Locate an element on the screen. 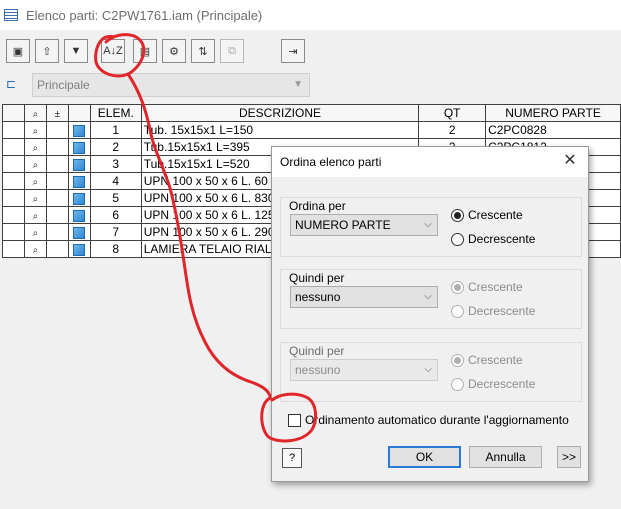 The height and width of the screenshot is (509, 621). elem-cell: 4 is located at coordinates (115, 181).